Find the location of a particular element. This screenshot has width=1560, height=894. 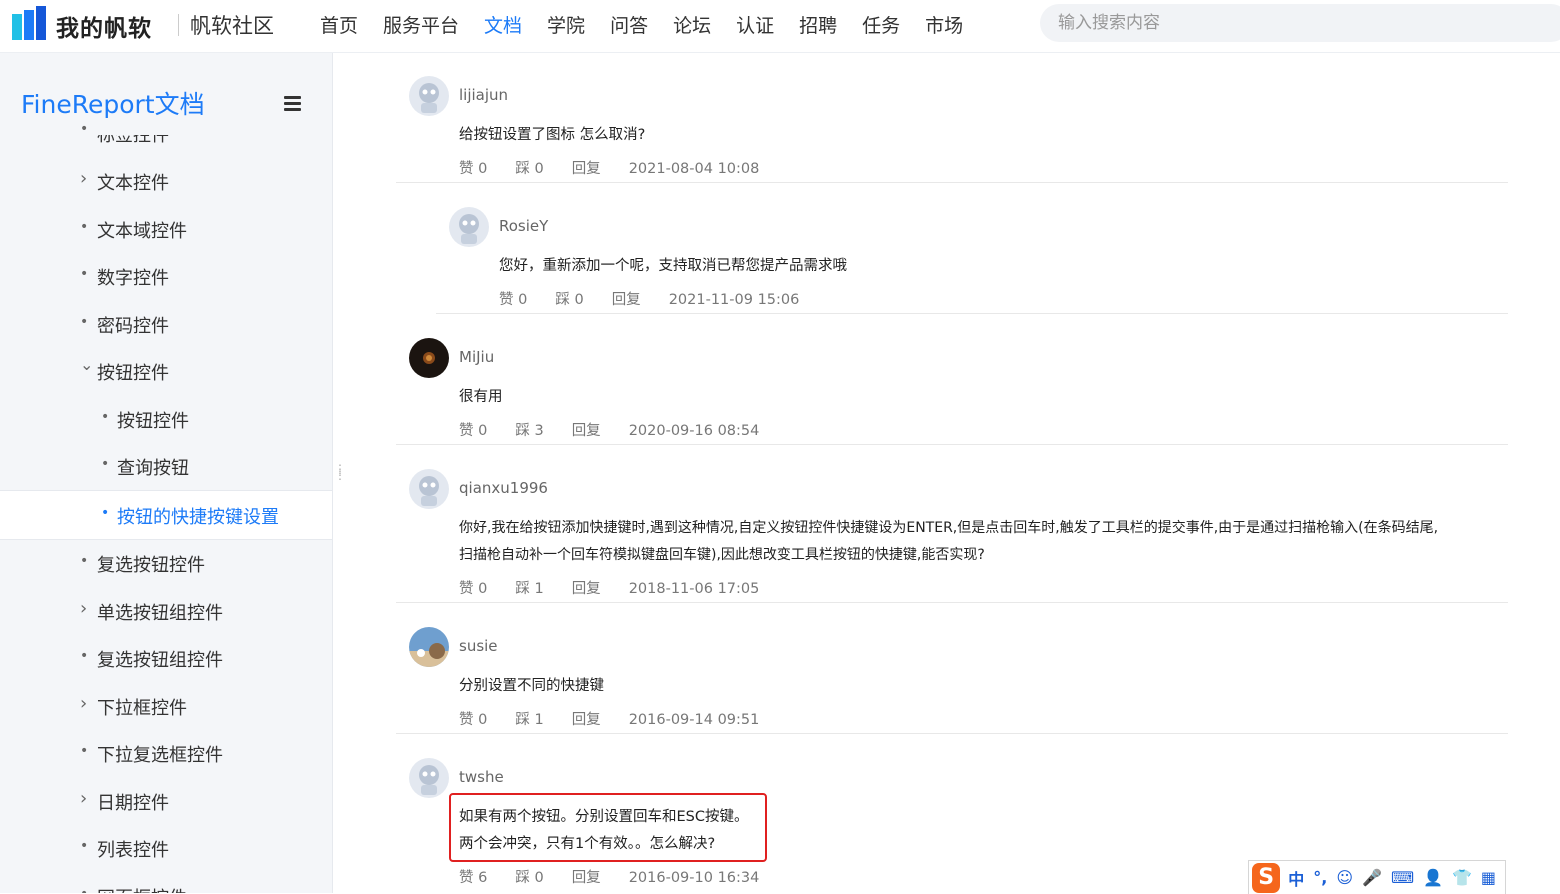

sidebar-item-label-widget: • 标签控件 is located at coordinates (166, 131).